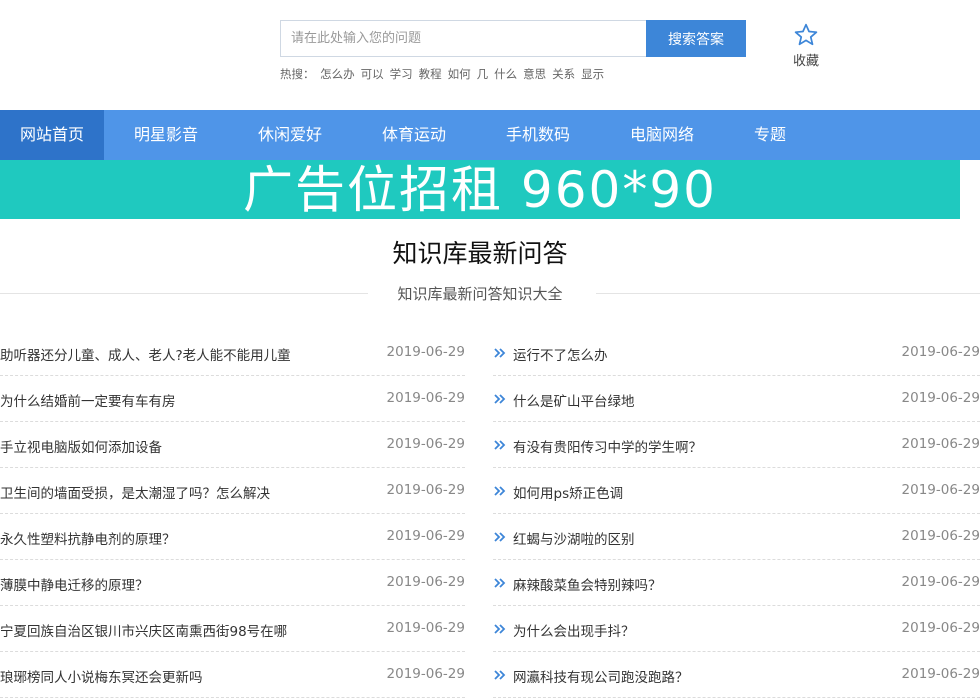 The image size is (980, 700). I want to click on list-item: 琅琊榜同人小说梅东冥还会更新吗 2019-06-29, so click(232, 675).